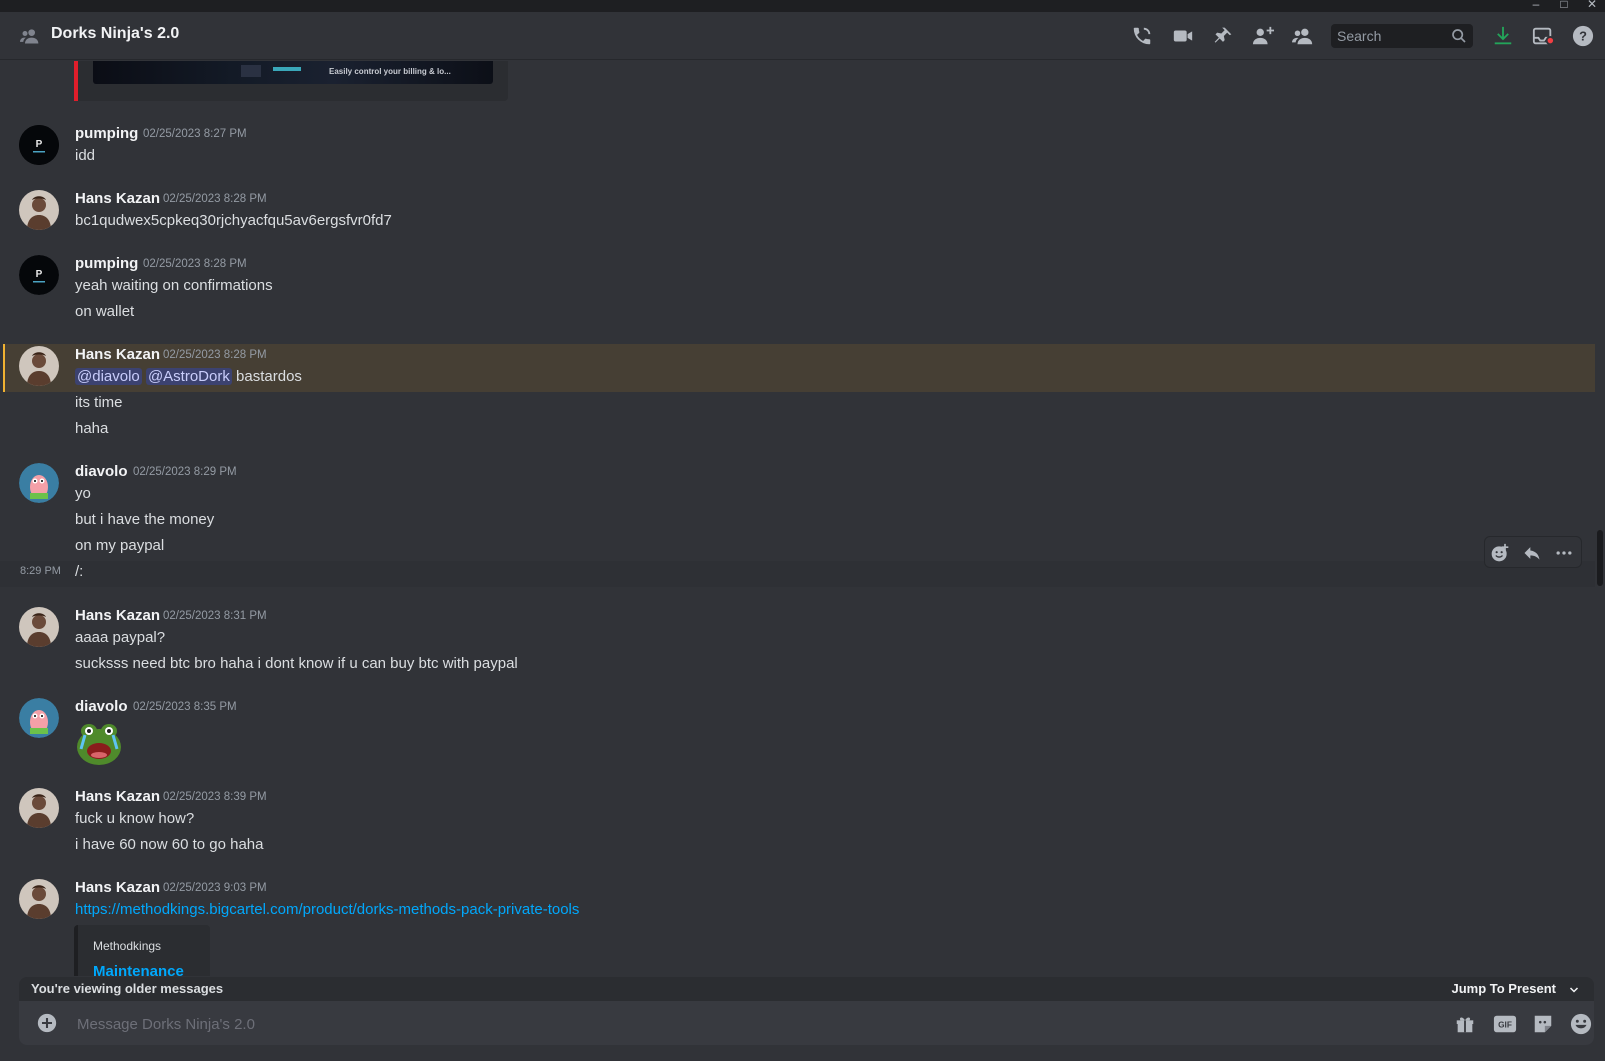 This screenshot has height=1061, width=1605. I want to click on gif-icon: GIF, so click(1505, 1024).